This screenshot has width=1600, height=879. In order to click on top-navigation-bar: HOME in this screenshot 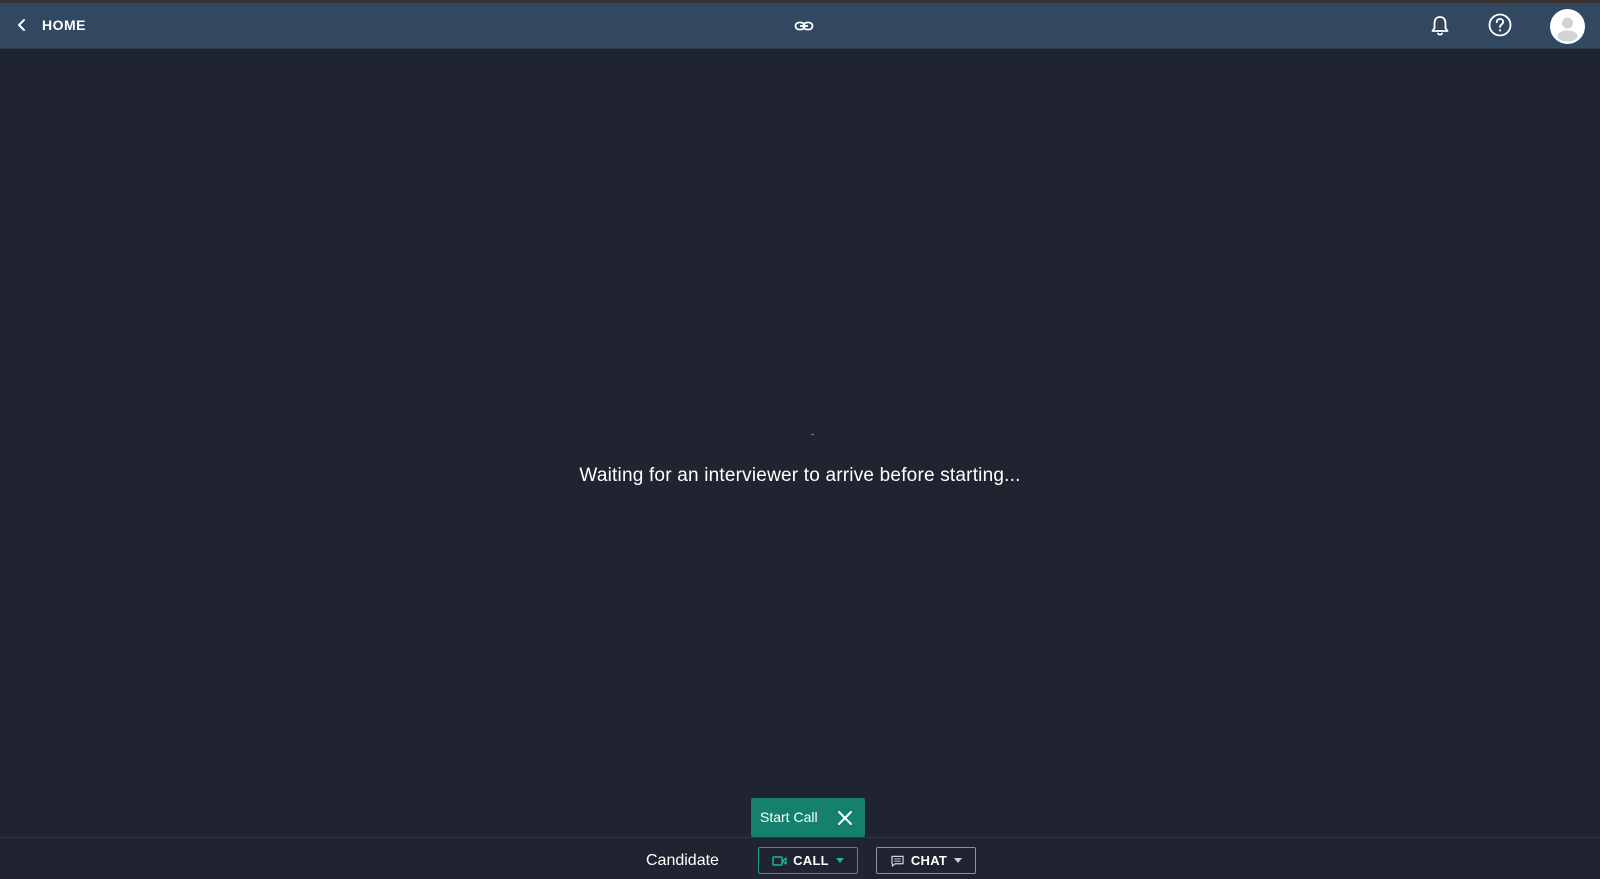, I will do `click(800, 26)`.